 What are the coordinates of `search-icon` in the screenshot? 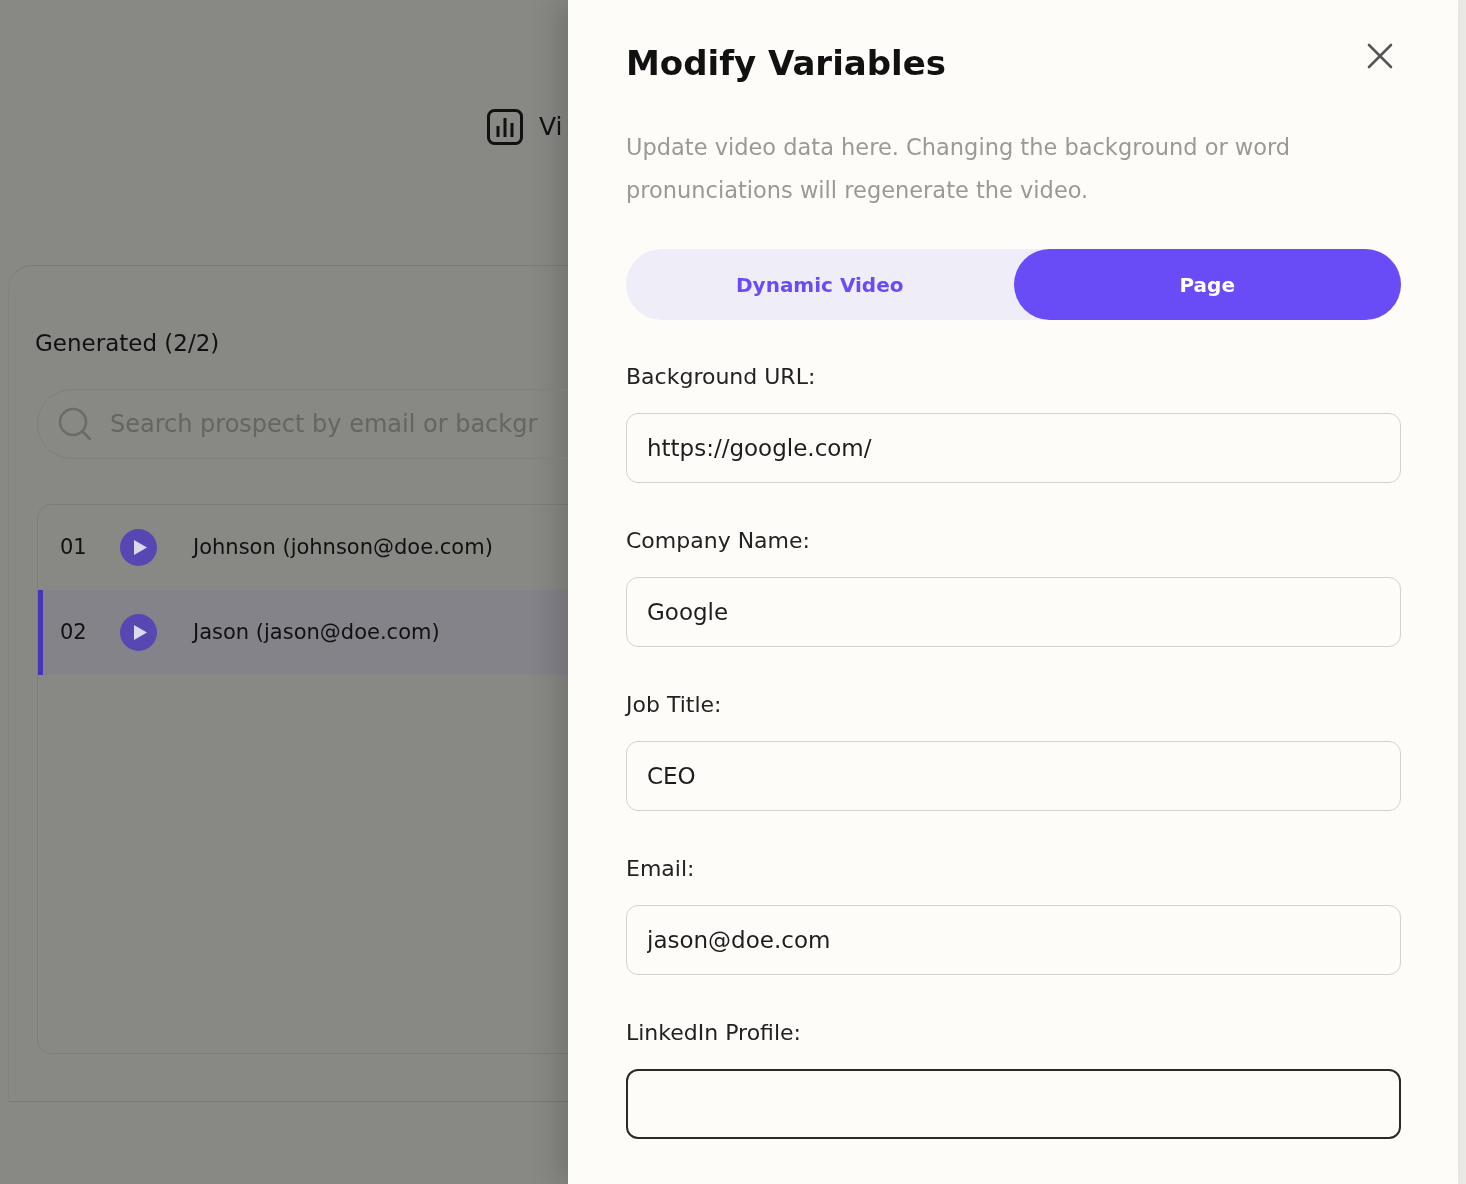 It's located at (75, 424).